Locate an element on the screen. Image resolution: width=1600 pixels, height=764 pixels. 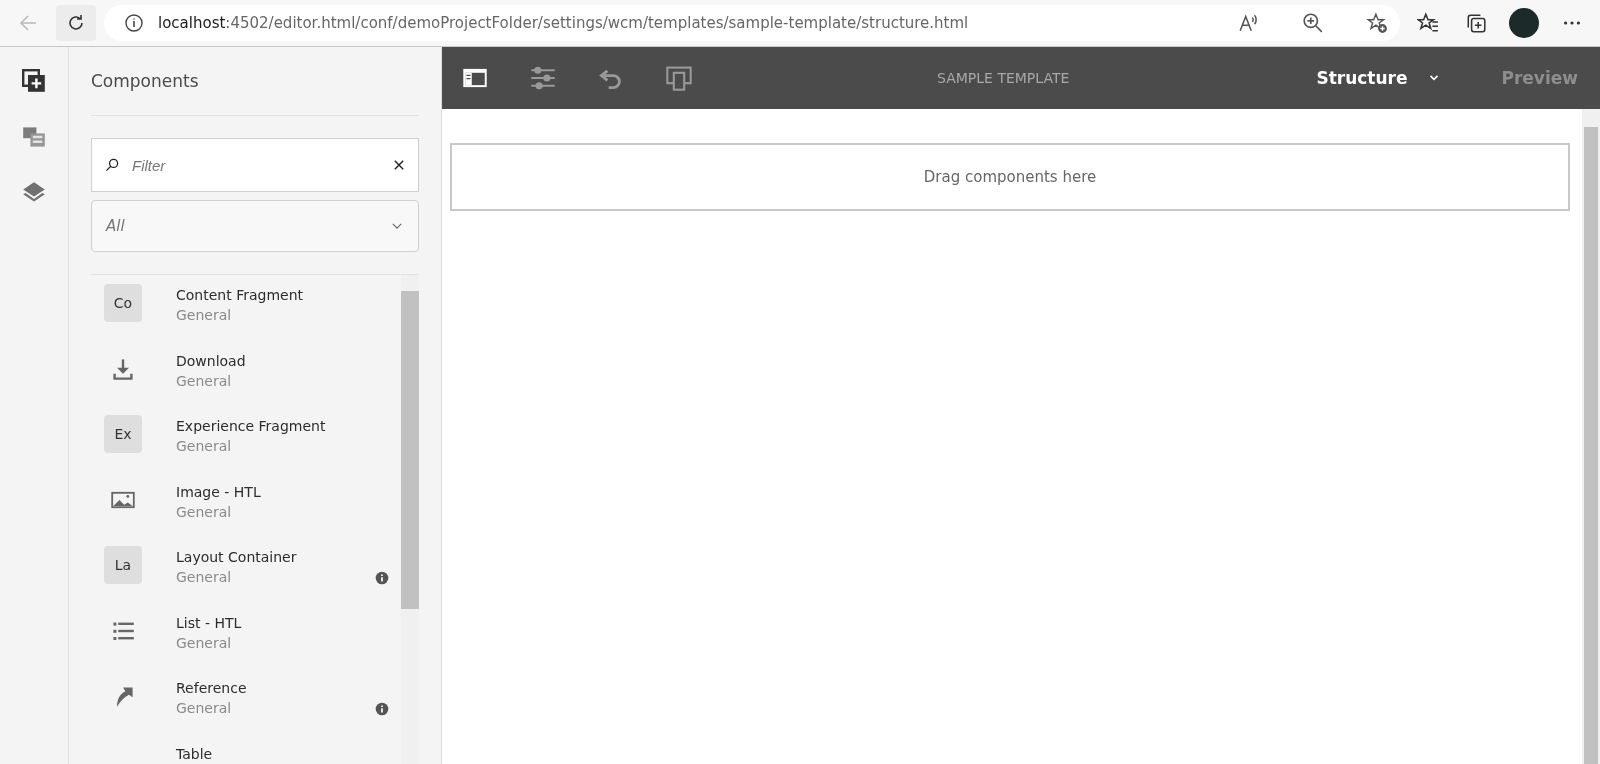
component-item: Image - HTL General is located at coordinates (246, 512).